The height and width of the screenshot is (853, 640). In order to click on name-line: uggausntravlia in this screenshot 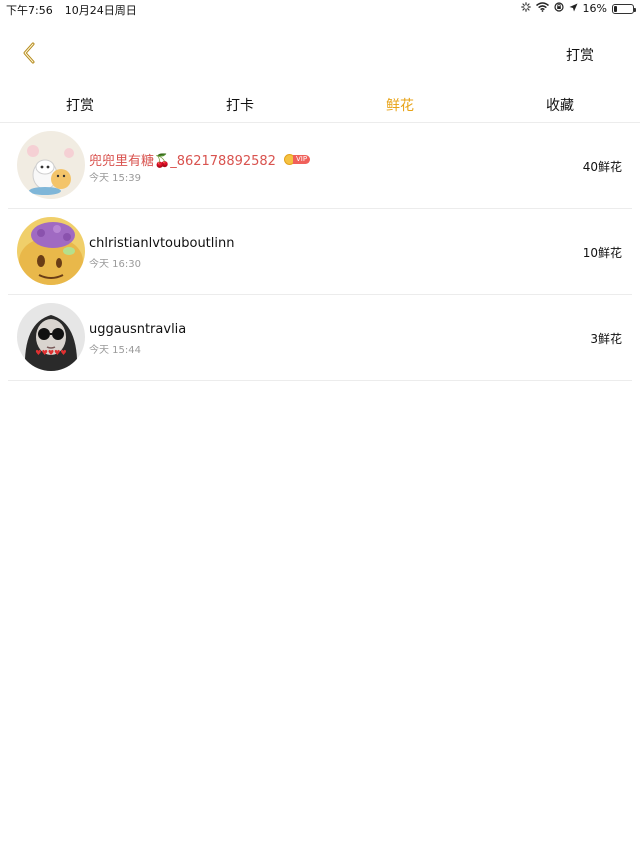, I will do `click(137, 329)`.